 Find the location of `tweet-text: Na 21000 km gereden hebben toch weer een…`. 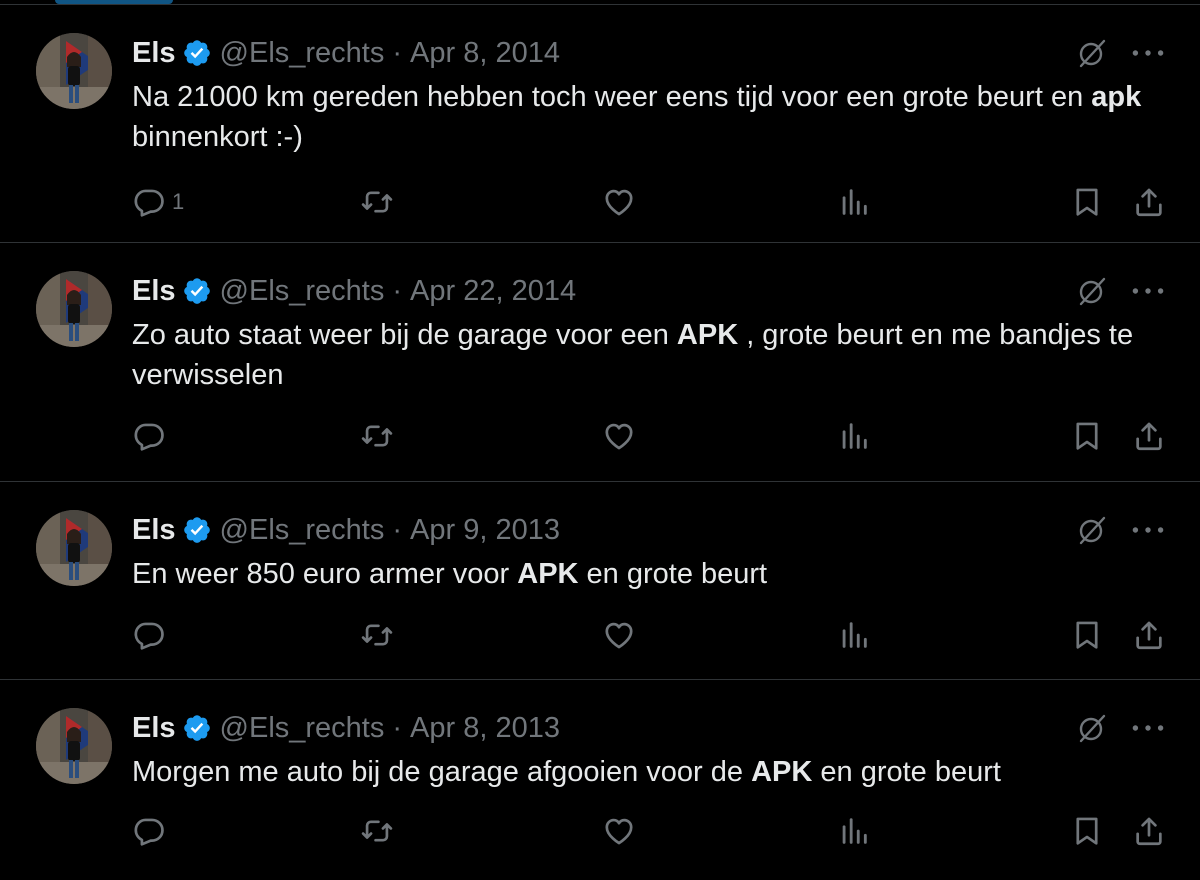

tweet-text: Na 21000 km gereden hebben toch weer een… is located at coordinates (647, 117).